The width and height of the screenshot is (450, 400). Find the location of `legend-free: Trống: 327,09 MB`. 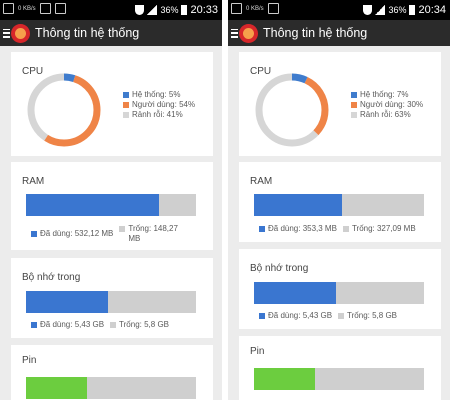

legend-free: Trống: 327,09 MB is located at coordinates (379, 229).